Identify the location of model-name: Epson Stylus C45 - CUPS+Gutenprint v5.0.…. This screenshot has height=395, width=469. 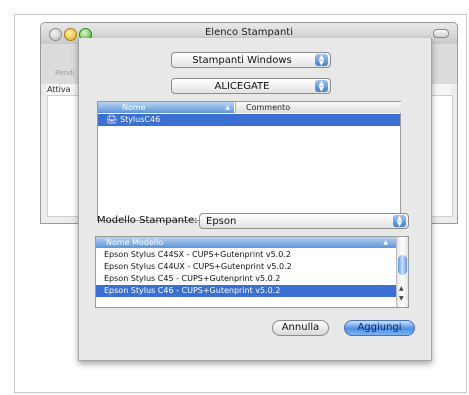
(192, 278).